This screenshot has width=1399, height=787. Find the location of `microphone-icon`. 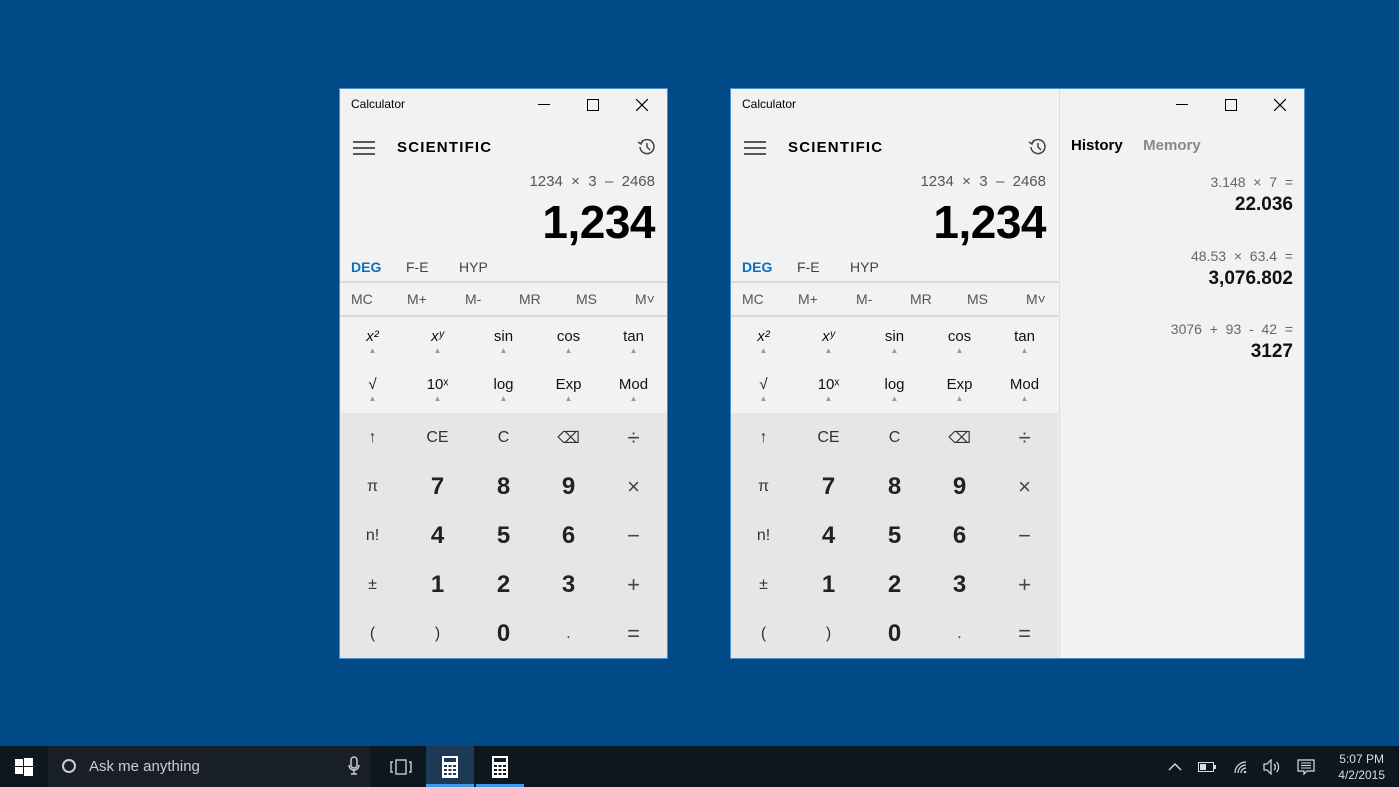

microphone-icon is located at coordinates (354, 766).